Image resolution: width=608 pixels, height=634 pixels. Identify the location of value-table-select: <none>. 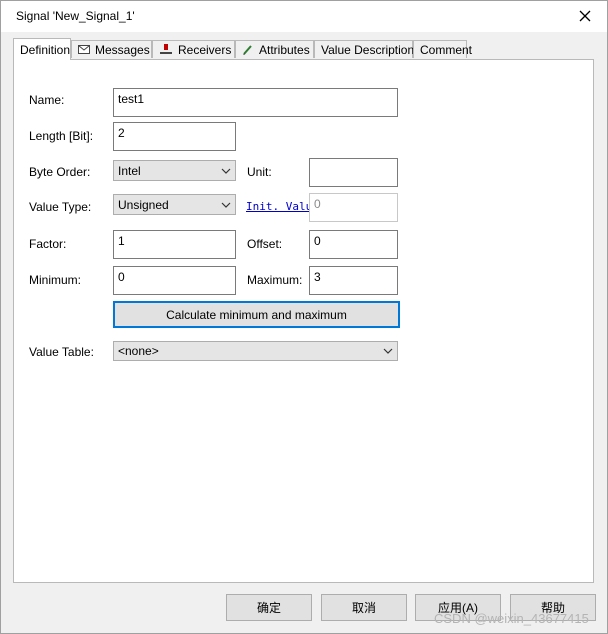
(255, 351).